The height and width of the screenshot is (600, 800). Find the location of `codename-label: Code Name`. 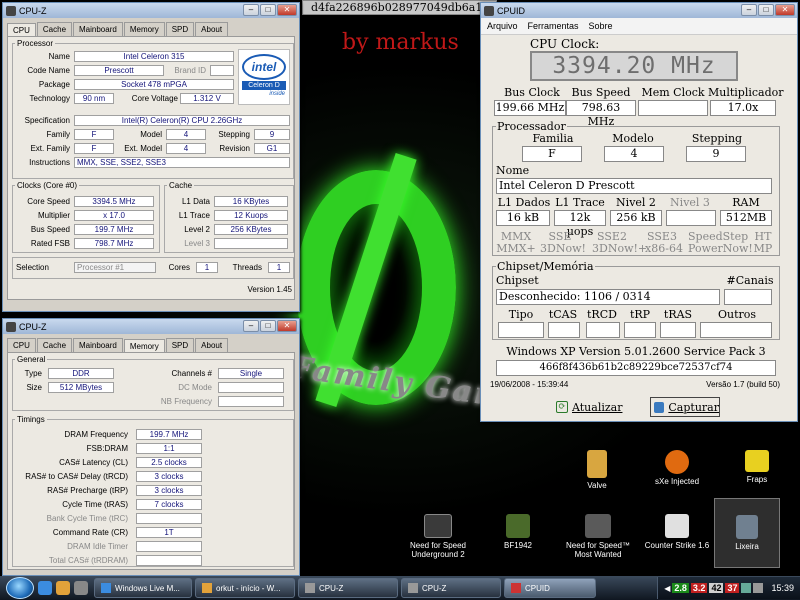

codename-label: Code Name is located at coordinates (48, 70).